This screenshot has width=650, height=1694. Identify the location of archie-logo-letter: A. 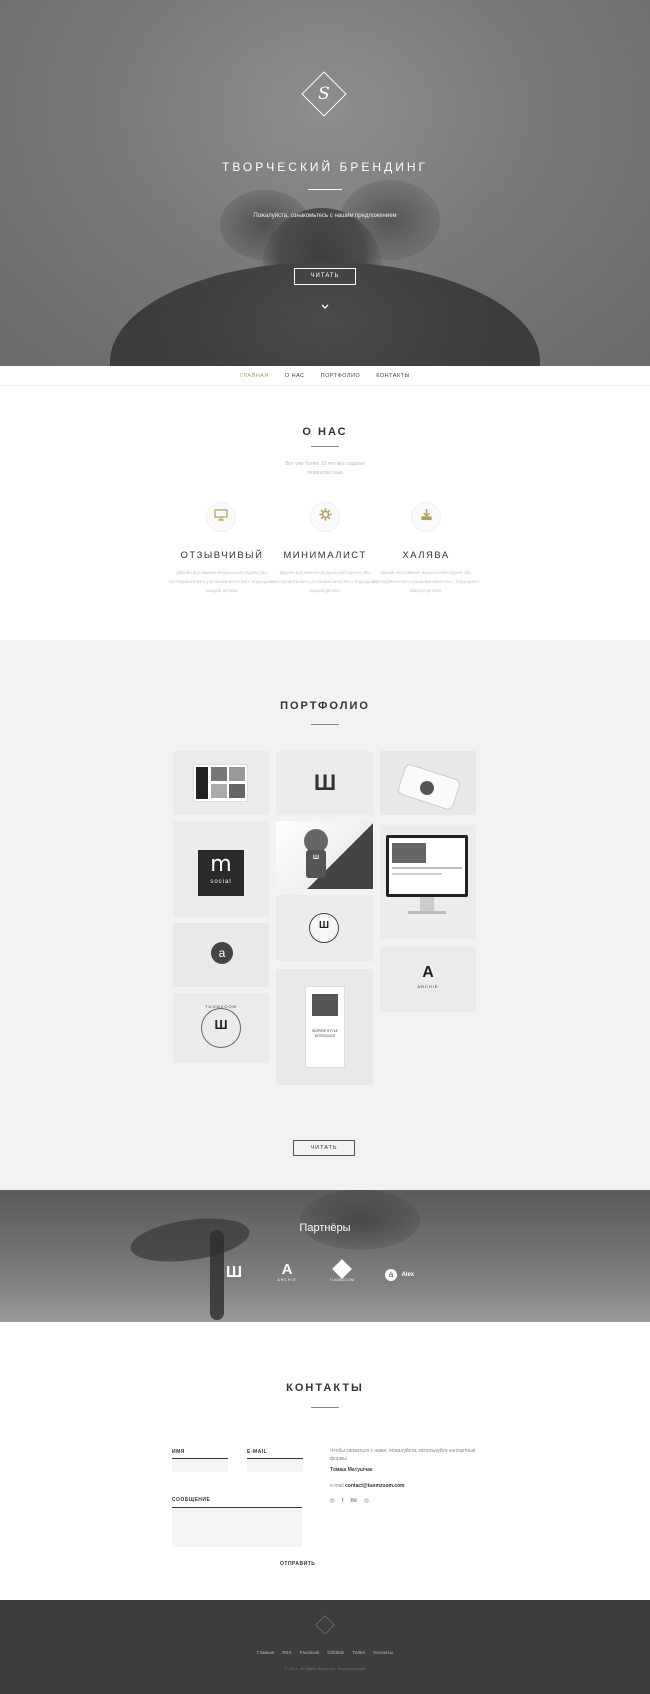
(428, 972).